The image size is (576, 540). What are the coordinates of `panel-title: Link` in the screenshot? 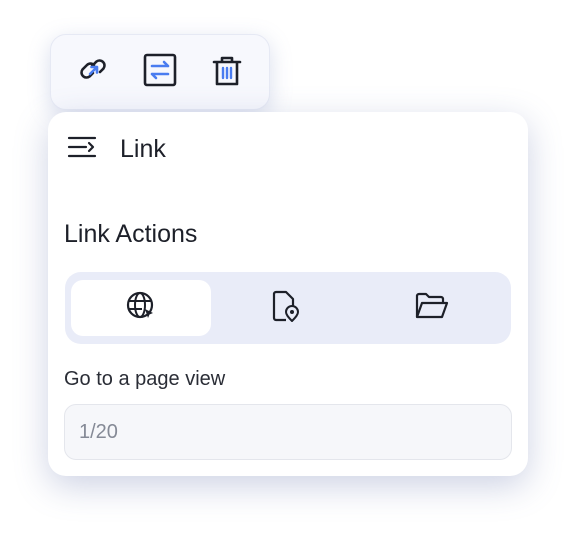 It's located at (143, 148).